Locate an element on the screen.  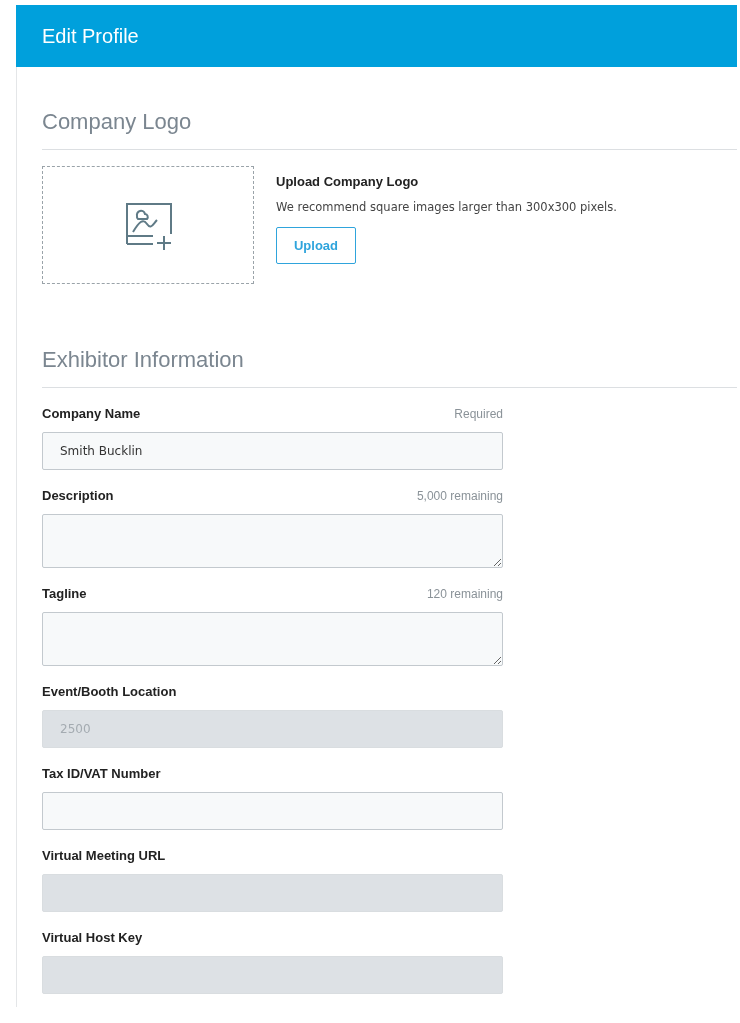
upload-hint: We recommend square images larger than 300x300 pixels. is located at coordinates (446, 207).